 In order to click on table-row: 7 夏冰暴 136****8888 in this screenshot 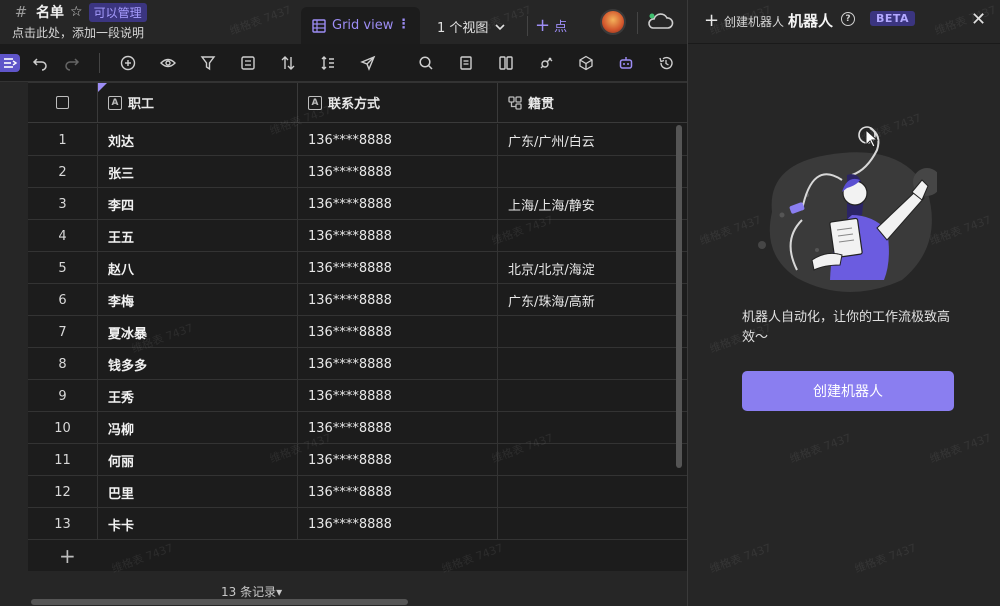, I will do `click(357, 332)`.